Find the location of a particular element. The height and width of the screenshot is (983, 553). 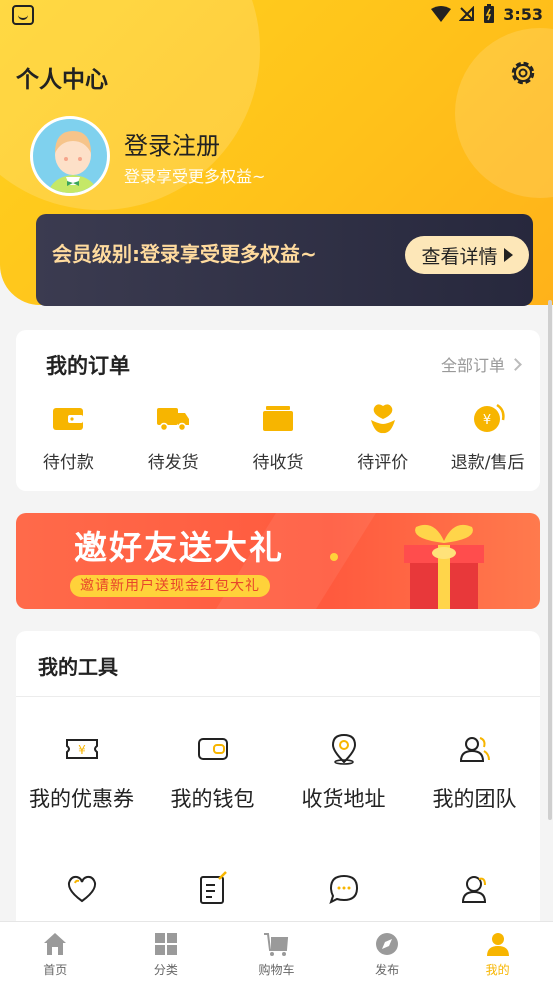

member-level-text: 会员级别:登录享受更多权益~ is located at coordinates (184, 254).